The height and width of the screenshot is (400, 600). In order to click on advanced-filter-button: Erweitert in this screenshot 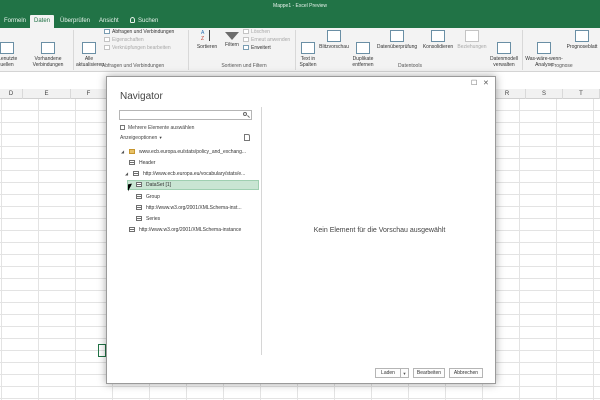, I will do `click(257, 48)`.